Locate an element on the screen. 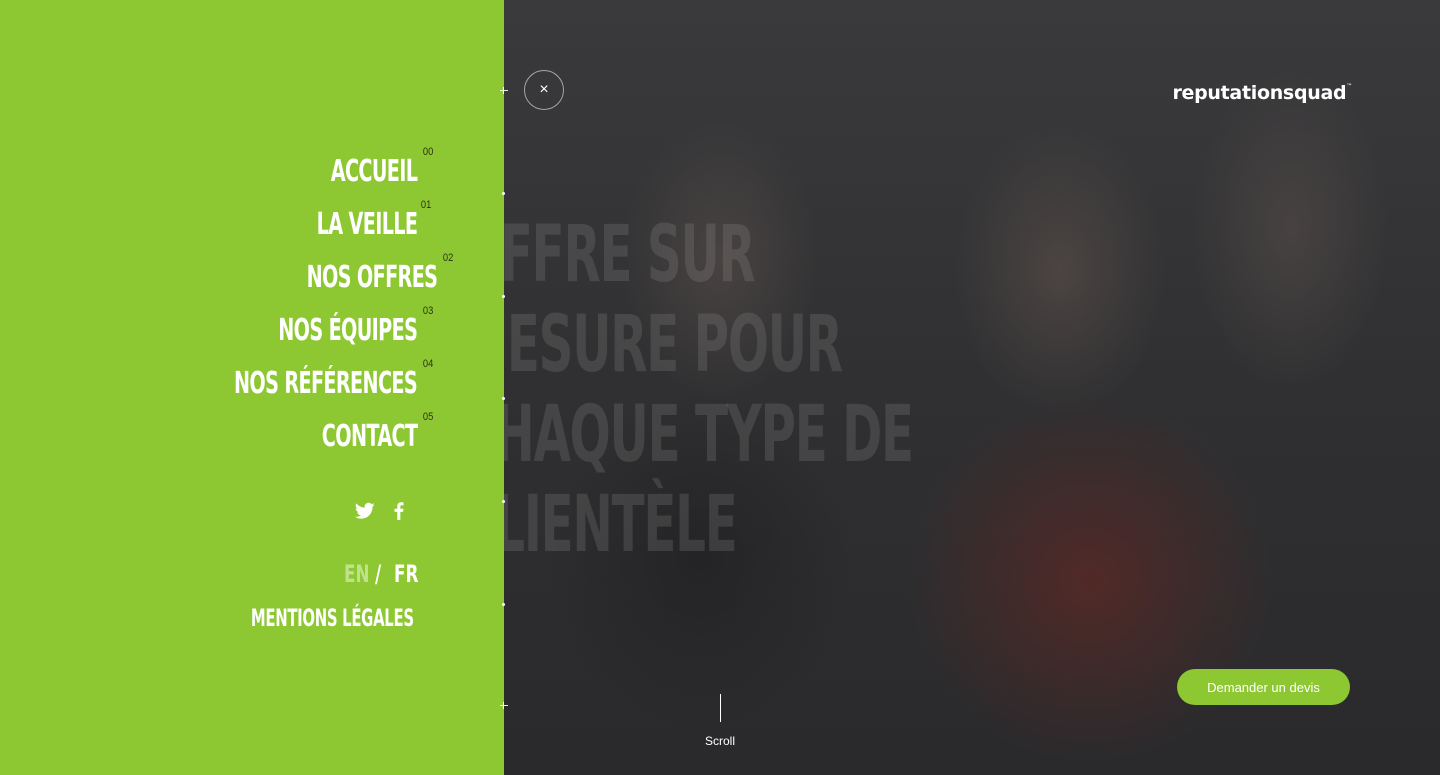 The height and width of the screenshot is (775, 1440). site-logo: reputationsquad™ is located at coordinates (1262, 93).